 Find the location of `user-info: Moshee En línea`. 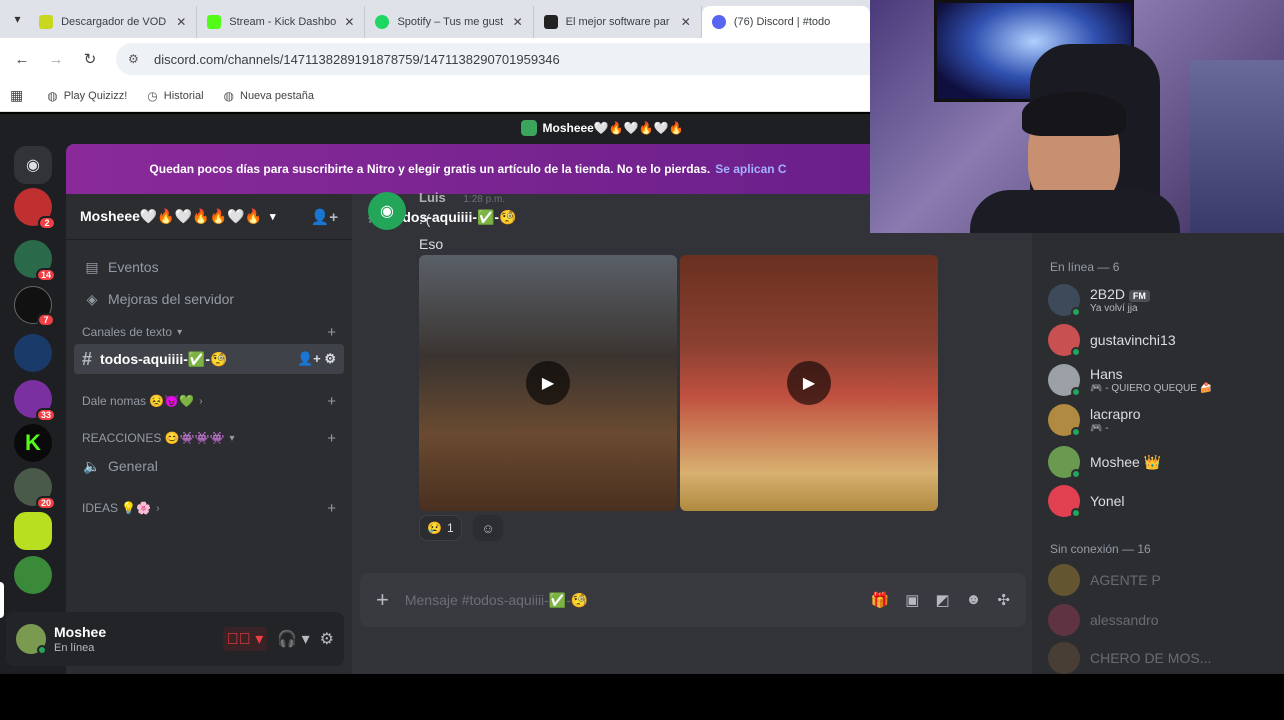

user-info: Moshee En línea is located at coordinates (80, 639).